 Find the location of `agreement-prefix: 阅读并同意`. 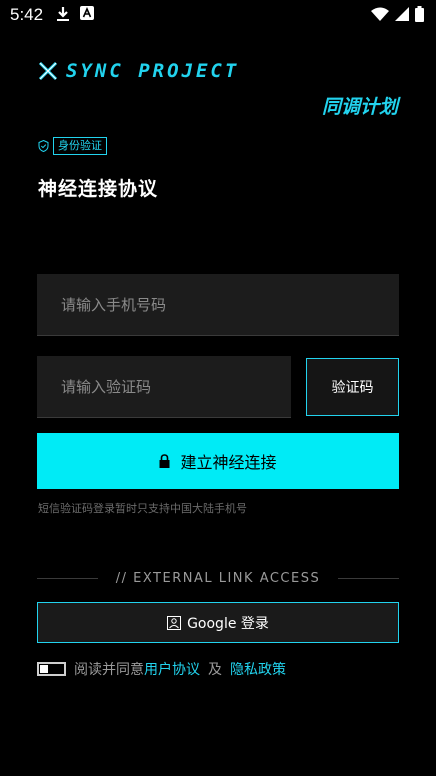

agreement-prefix: 阅读并同意 is located at coordinates (109, 670).